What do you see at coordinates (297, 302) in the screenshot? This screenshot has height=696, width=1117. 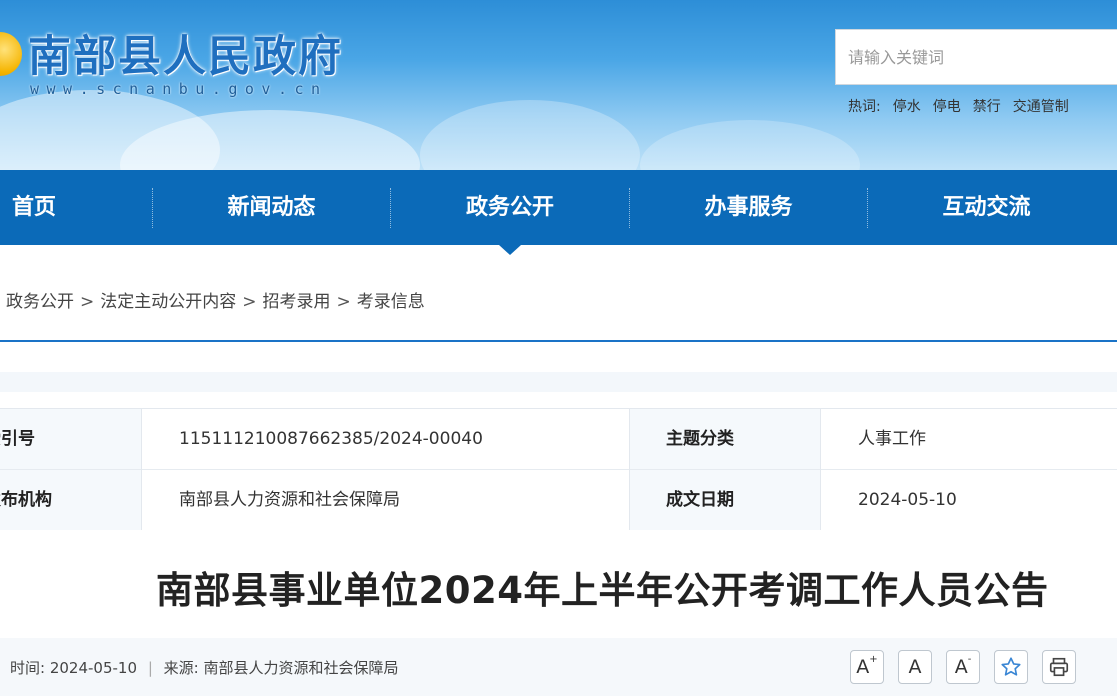 I see `breadcrumb-recruitment: 招考录用` at bounding box center [297, 302].